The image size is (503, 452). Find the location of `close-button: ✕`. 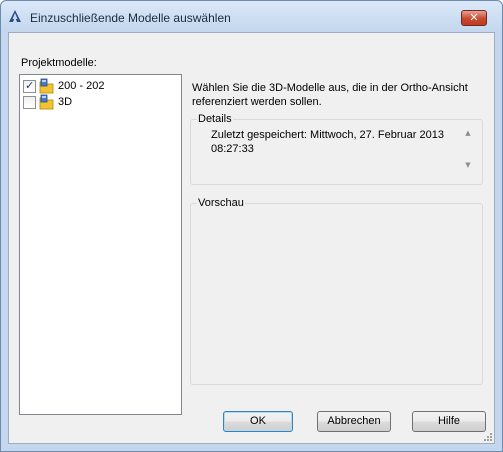

close-button: ✕ is located at coordinates (474, 18).